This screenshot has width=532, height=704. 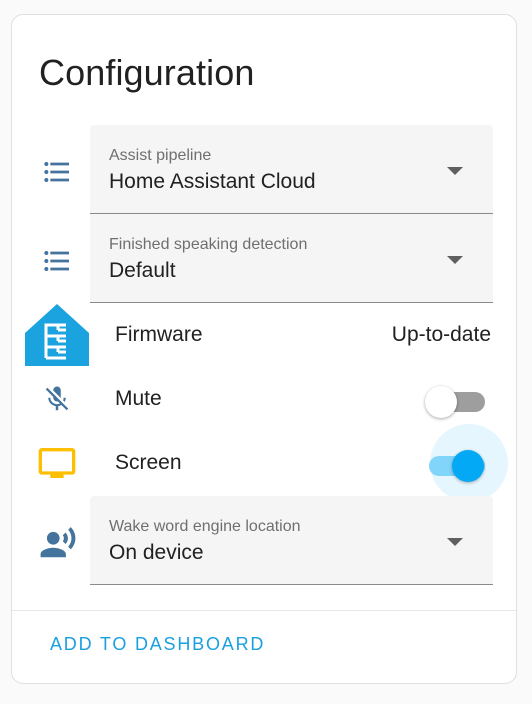 I want to click on firmware-status: Up-to-date, so click(x=441, y=335).